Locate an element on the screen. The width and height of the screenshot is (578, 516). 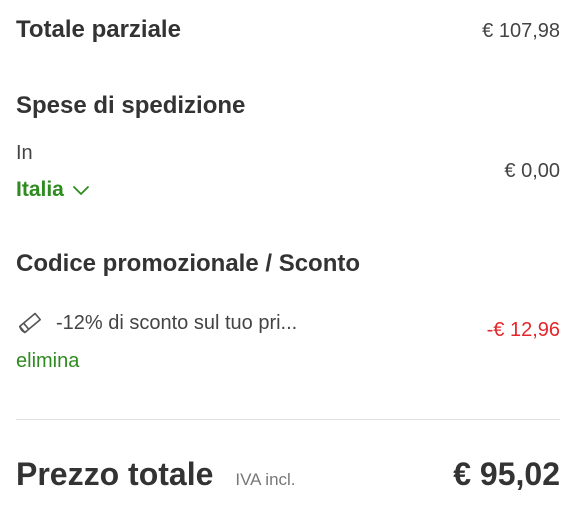
chevron-down-icon is located at coordinates (81, 190).